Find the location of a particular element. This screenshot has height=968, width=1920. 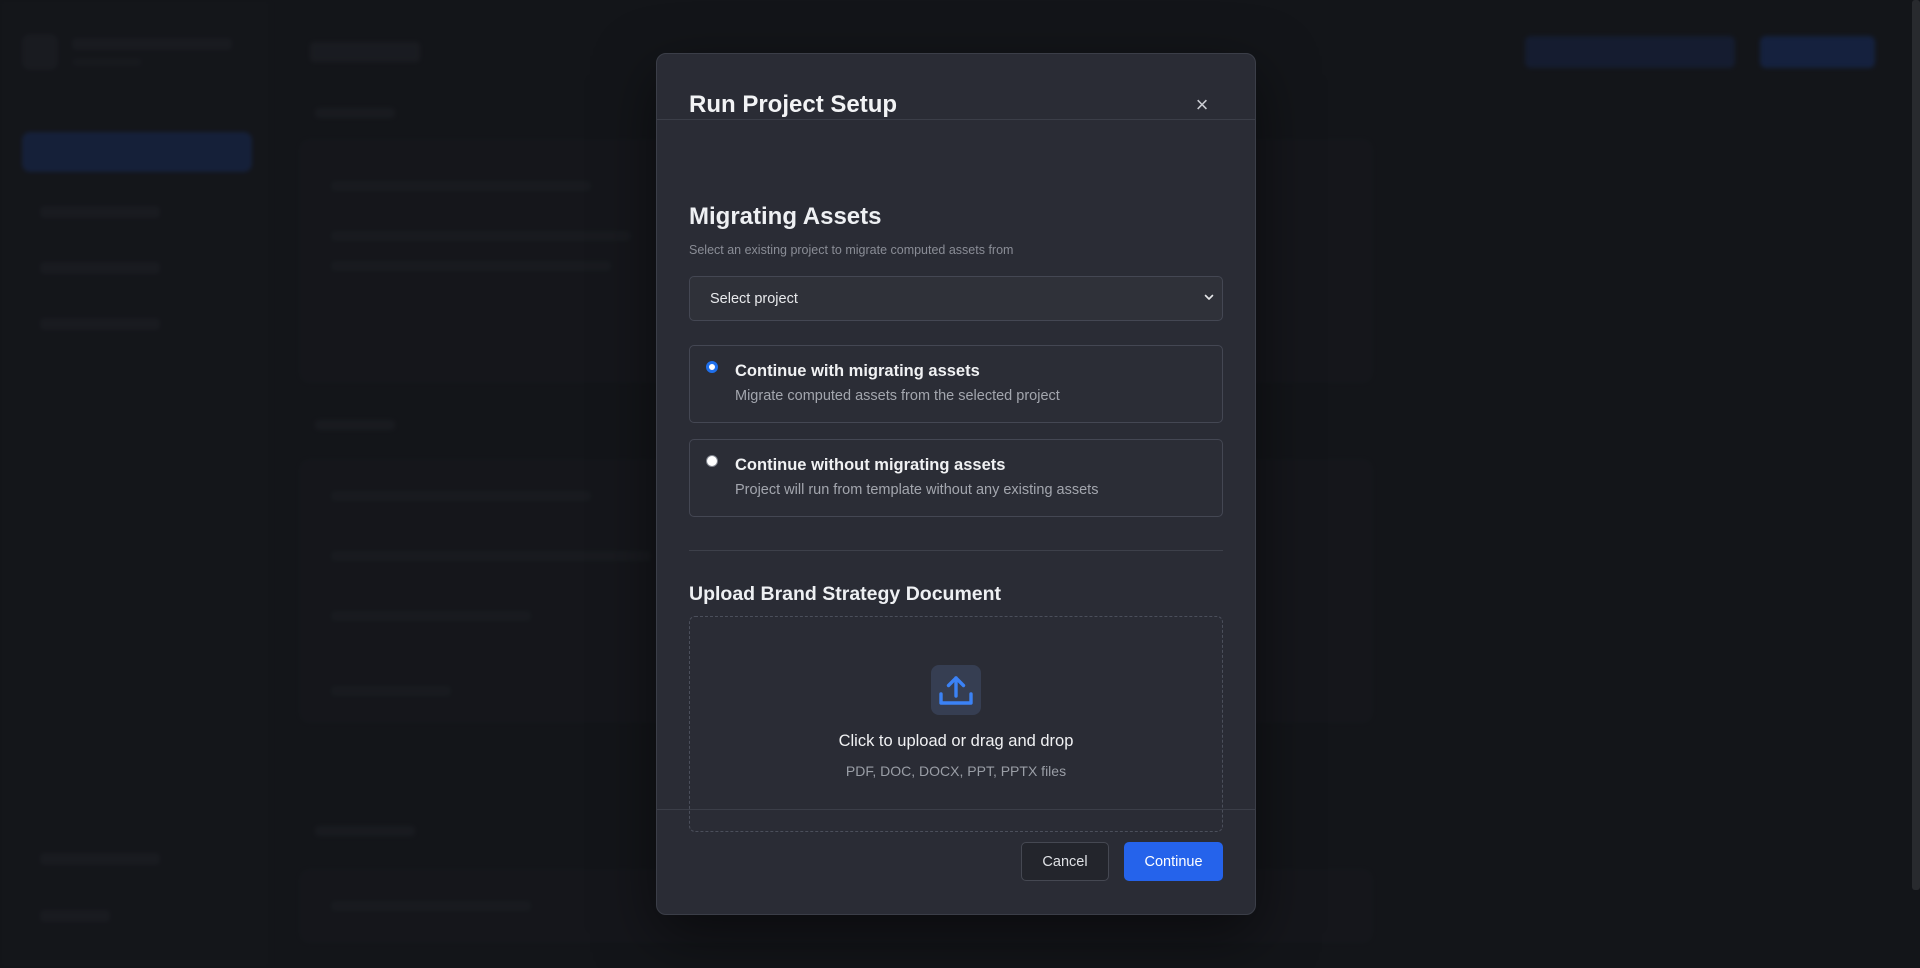

radio-with-migrating-assets is located at coordinates (712, 367).